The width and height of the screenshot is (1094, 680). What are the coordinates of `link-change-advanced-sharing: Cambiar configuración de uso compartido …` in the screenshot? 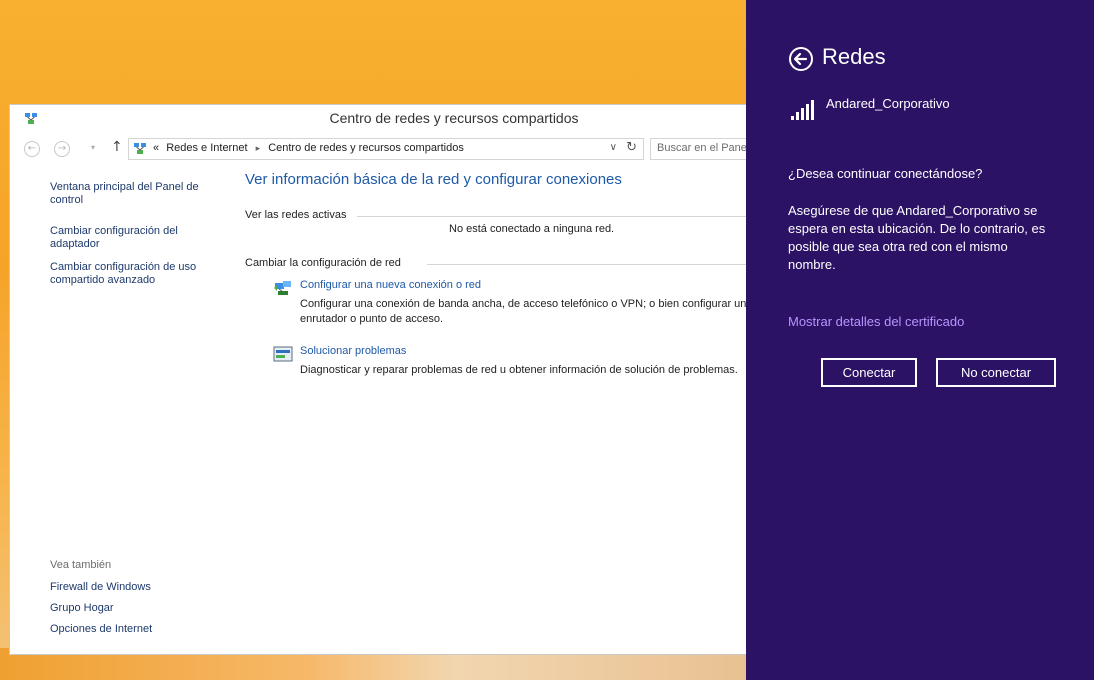 It's located at (137, 274).